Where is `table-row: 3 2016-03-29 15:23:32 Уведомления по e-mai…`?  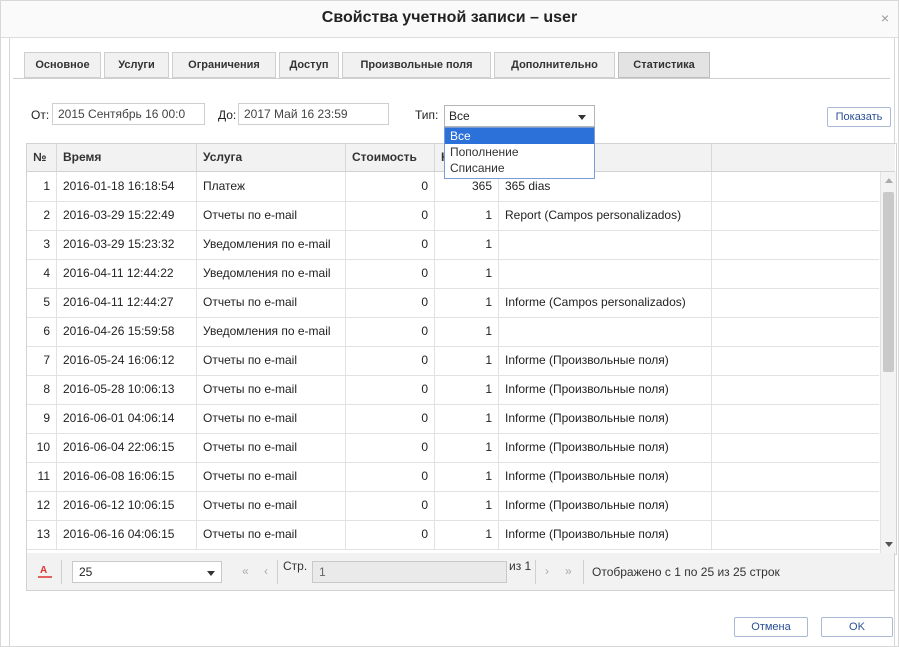 table-row: 3 2016-03-29 15:23:32 Уведомления по e-mai… is located at coordinates (453, 245).